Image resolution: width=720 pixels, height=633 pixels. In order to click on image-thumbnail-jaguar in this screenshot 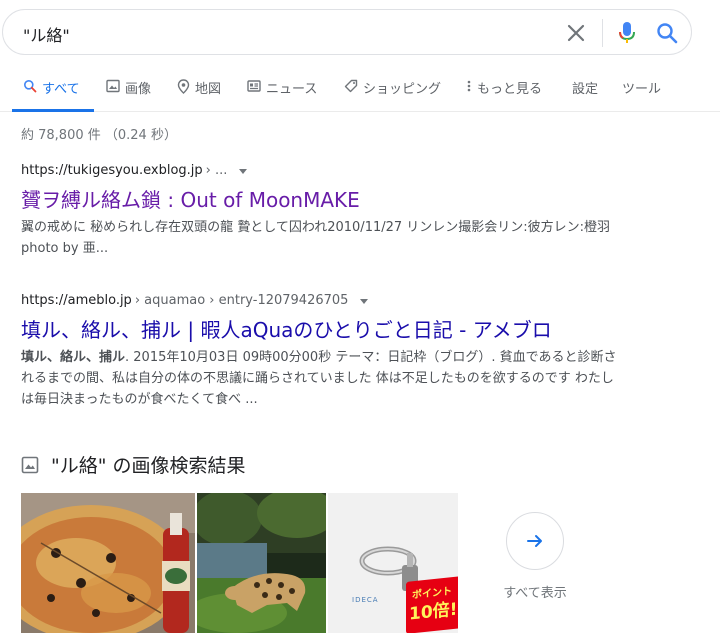, I will do `click(261, 563)`.